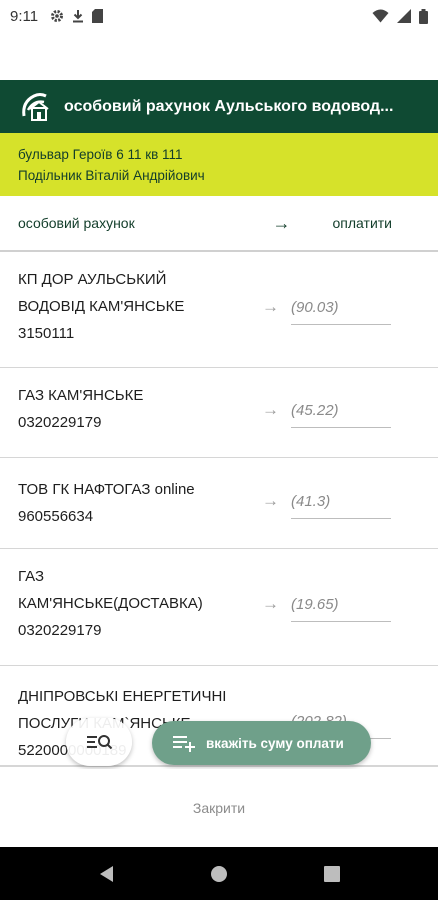 This screenshot has width=438, height=900. I want to click on filter-search-icon, so click(100, 742).